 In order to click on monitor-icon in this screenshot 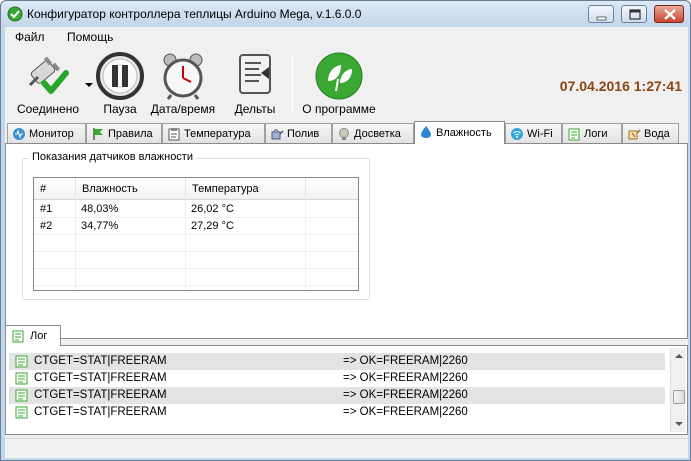, I will do `click(19, 134)`.